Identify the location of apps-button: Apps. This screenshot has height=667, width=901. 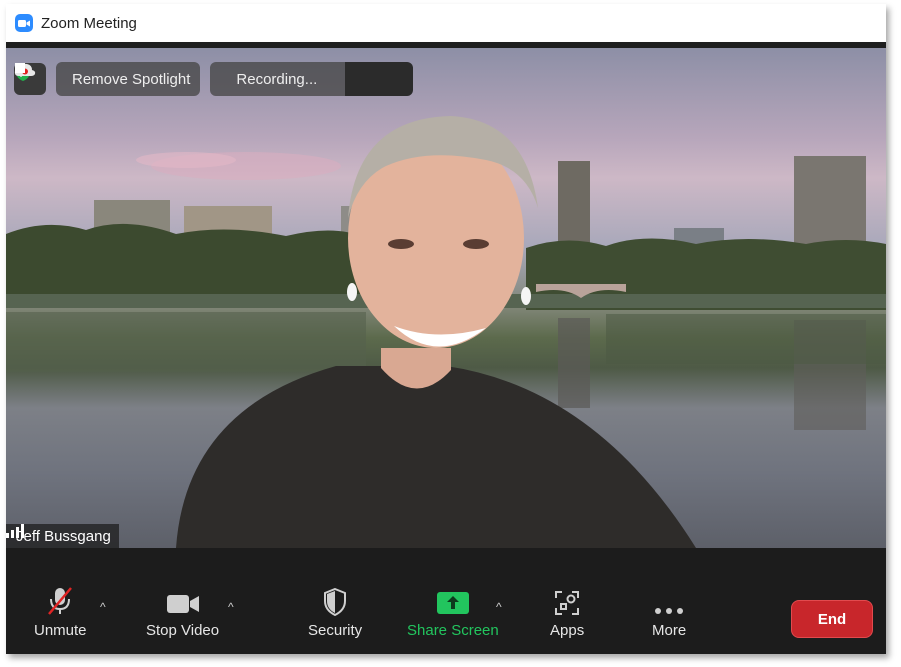
(567, 612).